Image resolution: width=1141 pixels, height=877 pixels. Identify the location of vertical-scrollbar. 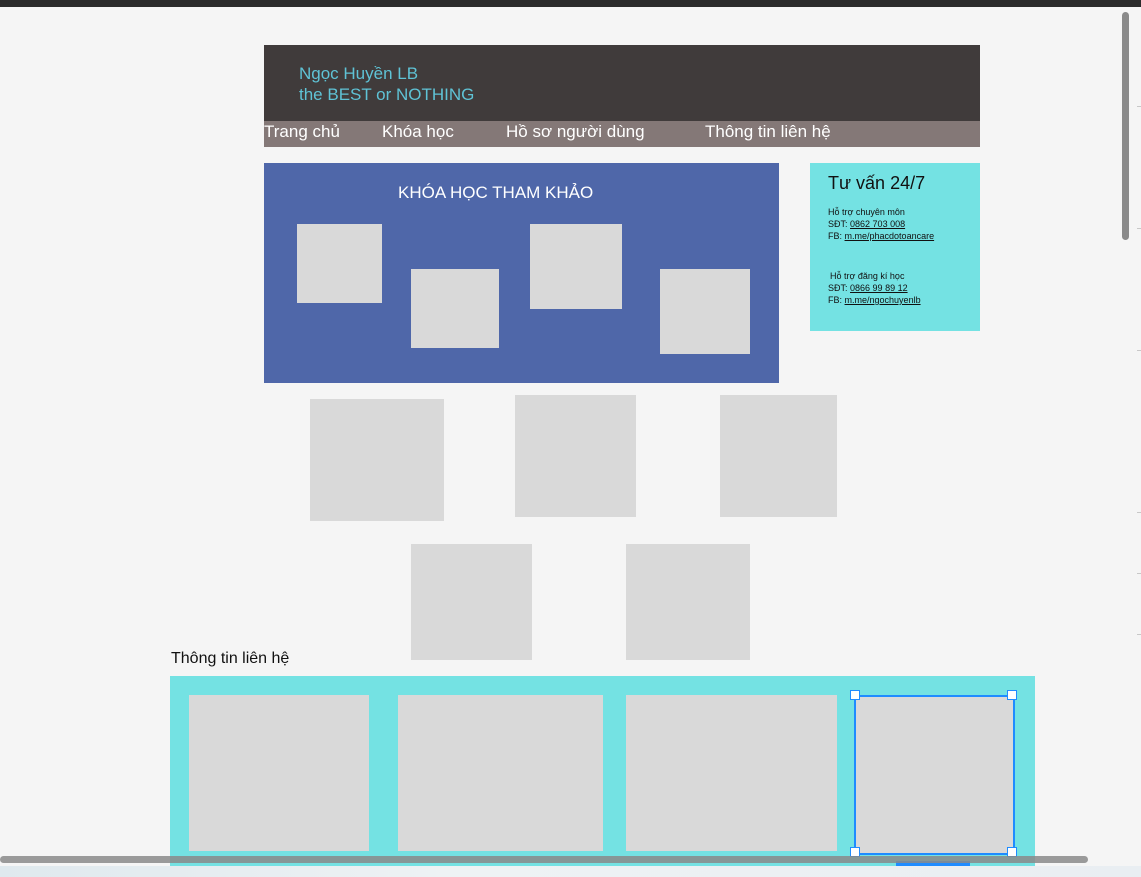
(1125, 126).